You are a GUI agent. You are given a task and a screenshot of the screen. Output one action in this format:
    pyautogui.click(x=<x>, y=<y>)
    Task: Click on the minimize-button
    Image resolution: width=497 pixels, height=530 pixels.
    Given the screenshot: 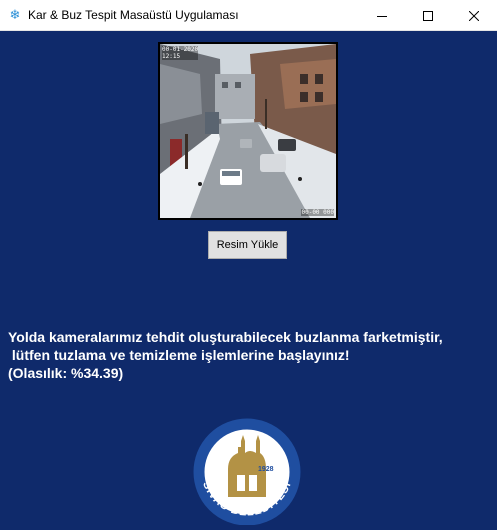 What is the action you would take?
    pyautogui.click(x=382, y=15)
    